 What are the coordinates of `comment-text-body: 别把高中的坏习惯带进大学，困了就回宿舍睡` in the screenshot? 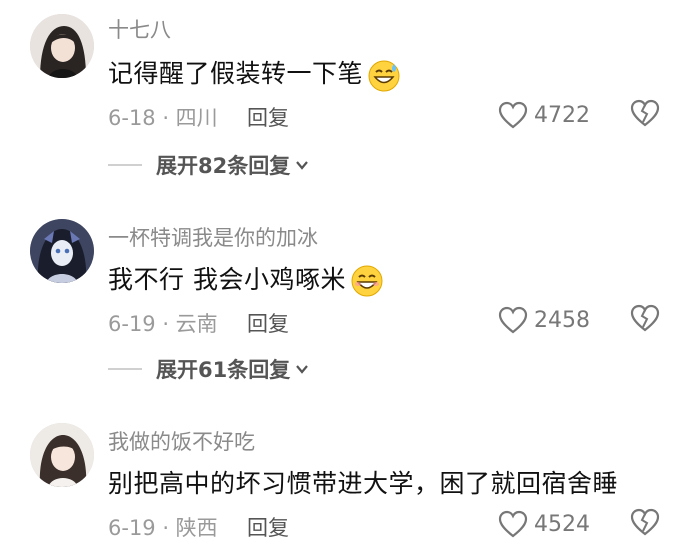 It's located at (363, 483).